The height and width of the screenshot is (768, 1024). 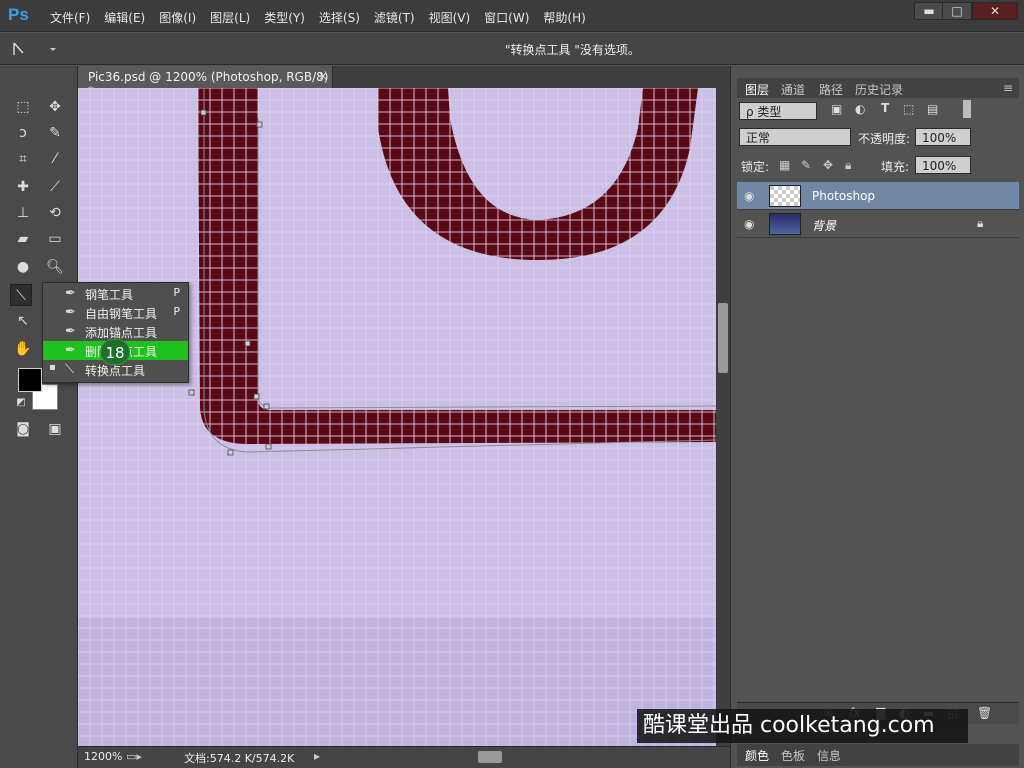 I want to click on flyout-item-pen: ✒ 钢笔工具 P, so click(x=115, y=293).